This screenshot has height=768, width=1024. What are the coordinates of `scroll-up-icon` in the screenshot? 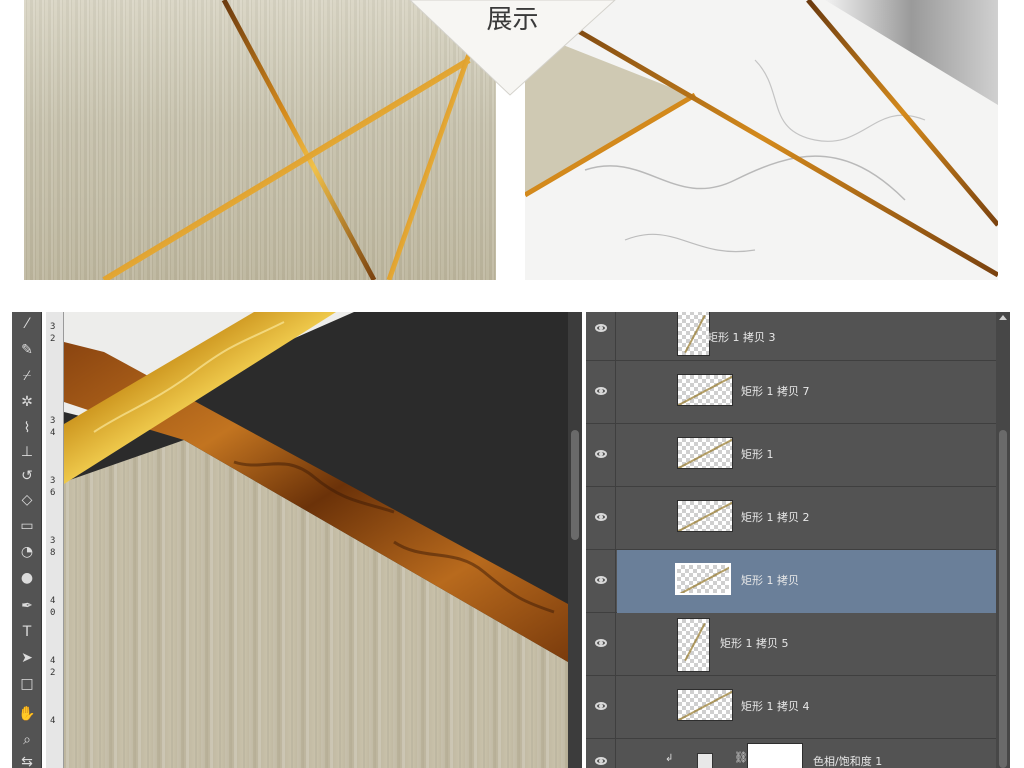 It's located at (1003, 317).